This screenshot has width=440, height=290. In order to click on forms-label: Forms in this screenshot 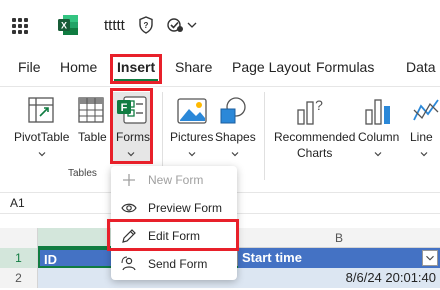, I will do `click(133, 137)`.